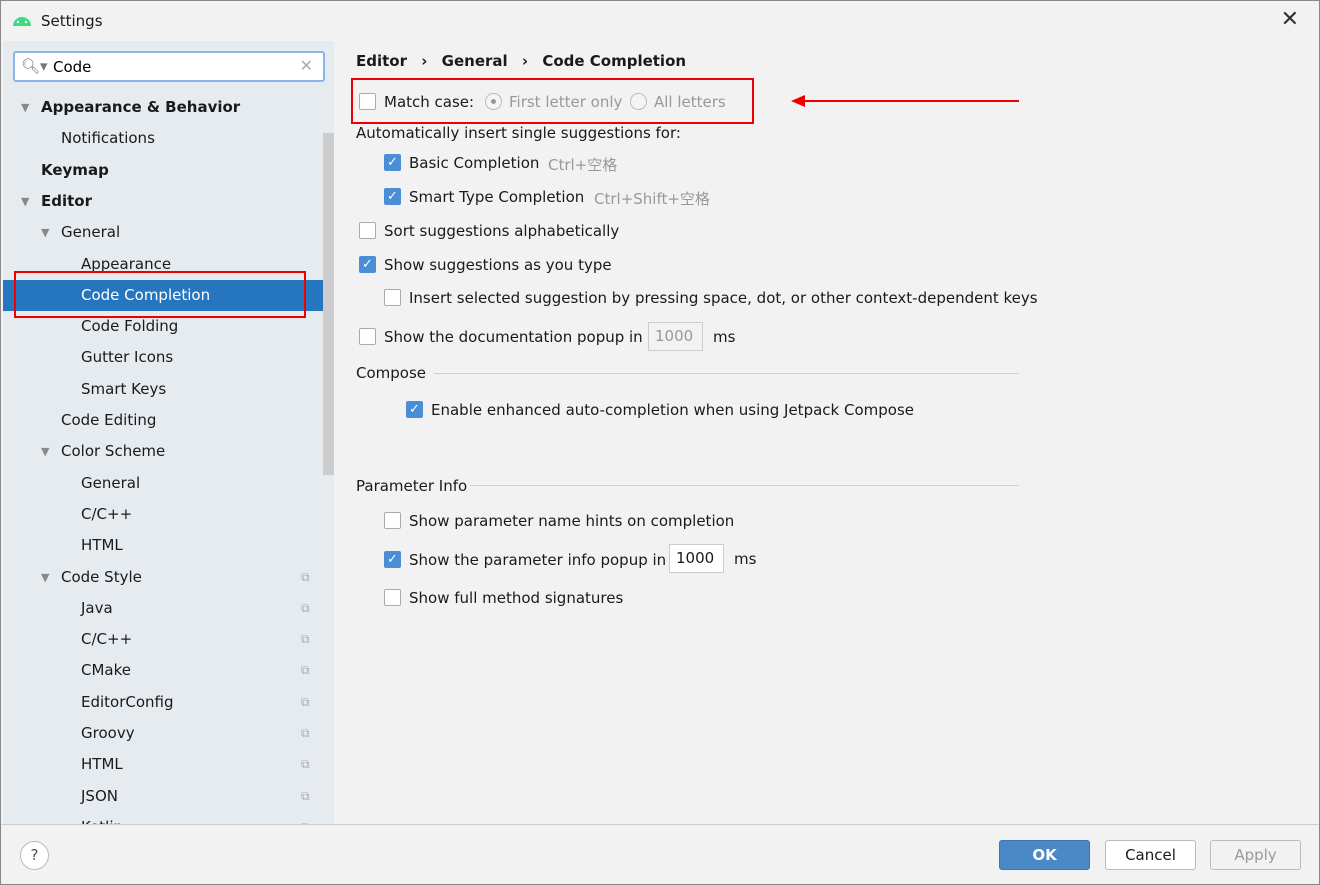  What do you see at coordinates (127, 701) in the screenshot?
I see `tree-item-label: EditorConfig` at bounding box center [127, 701].